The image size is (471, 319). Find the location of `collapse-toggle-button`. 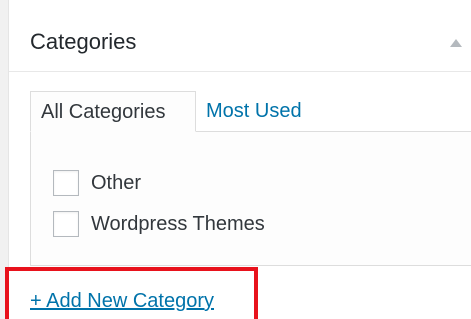

collapse-toggle-button is located at coordinates (456, 43).